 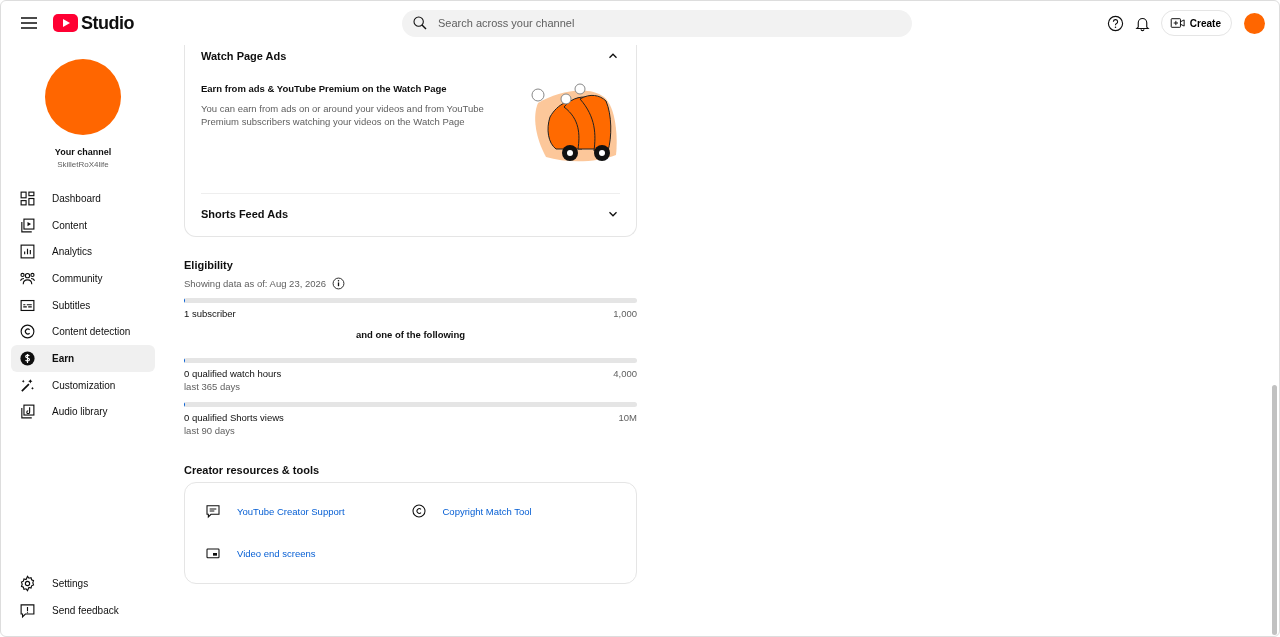 What do you see at coordinates (308, 553) in the screenshot?
I see `resource-link: Video end screens` at bounding box center [308, 553].